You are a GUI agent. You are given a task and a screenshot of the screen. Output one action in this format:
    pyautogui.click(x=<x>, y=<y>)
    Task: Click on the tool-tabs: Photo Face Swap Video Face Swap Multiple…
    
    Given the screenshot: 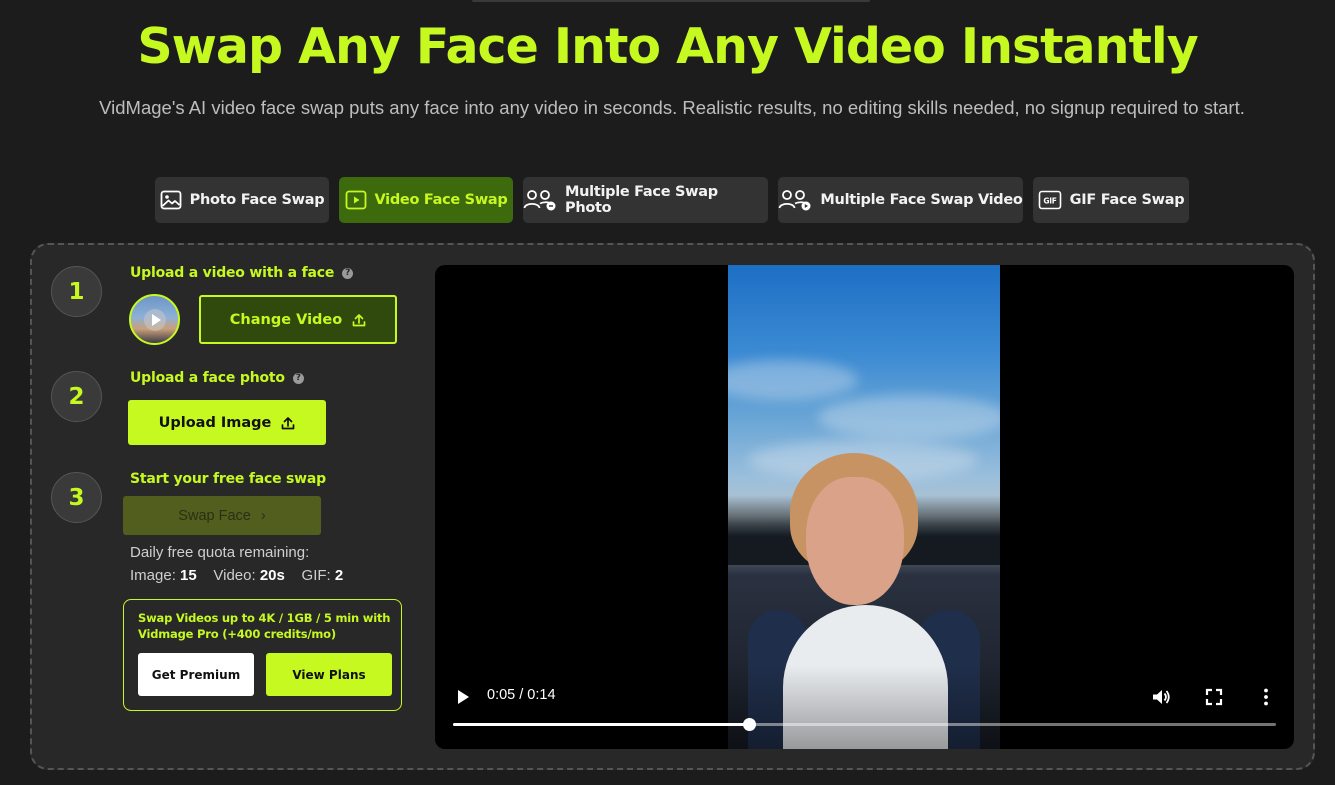 What is the action you would take?
    pyautogui.click(x=667, y=200)
    